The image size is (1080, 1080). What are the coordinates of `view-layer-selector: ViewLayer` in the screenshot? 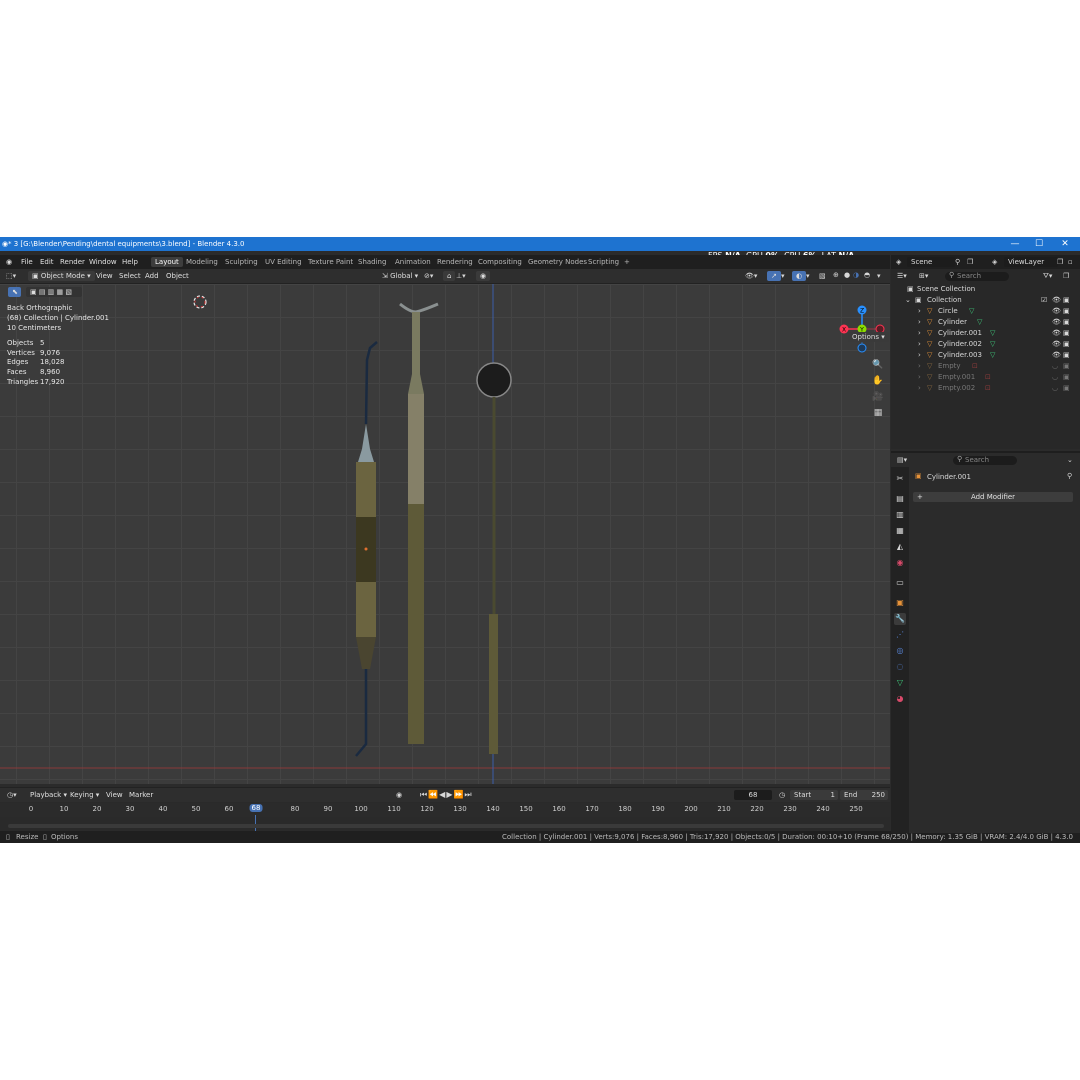 It's located at (1031, 262).